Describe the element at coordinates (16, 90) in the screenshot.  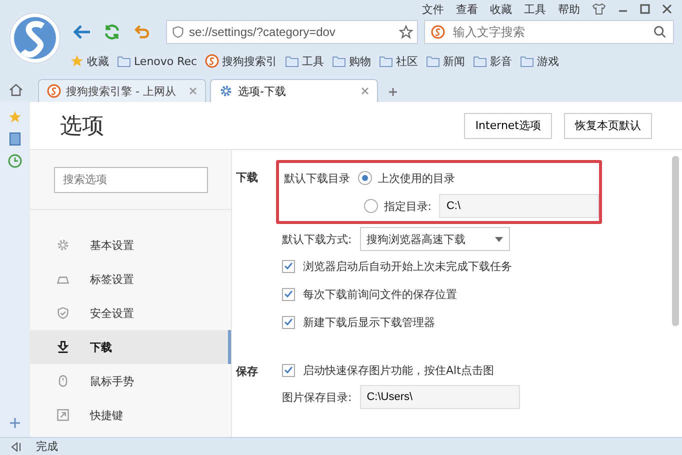
I see `home-icon` at that location.